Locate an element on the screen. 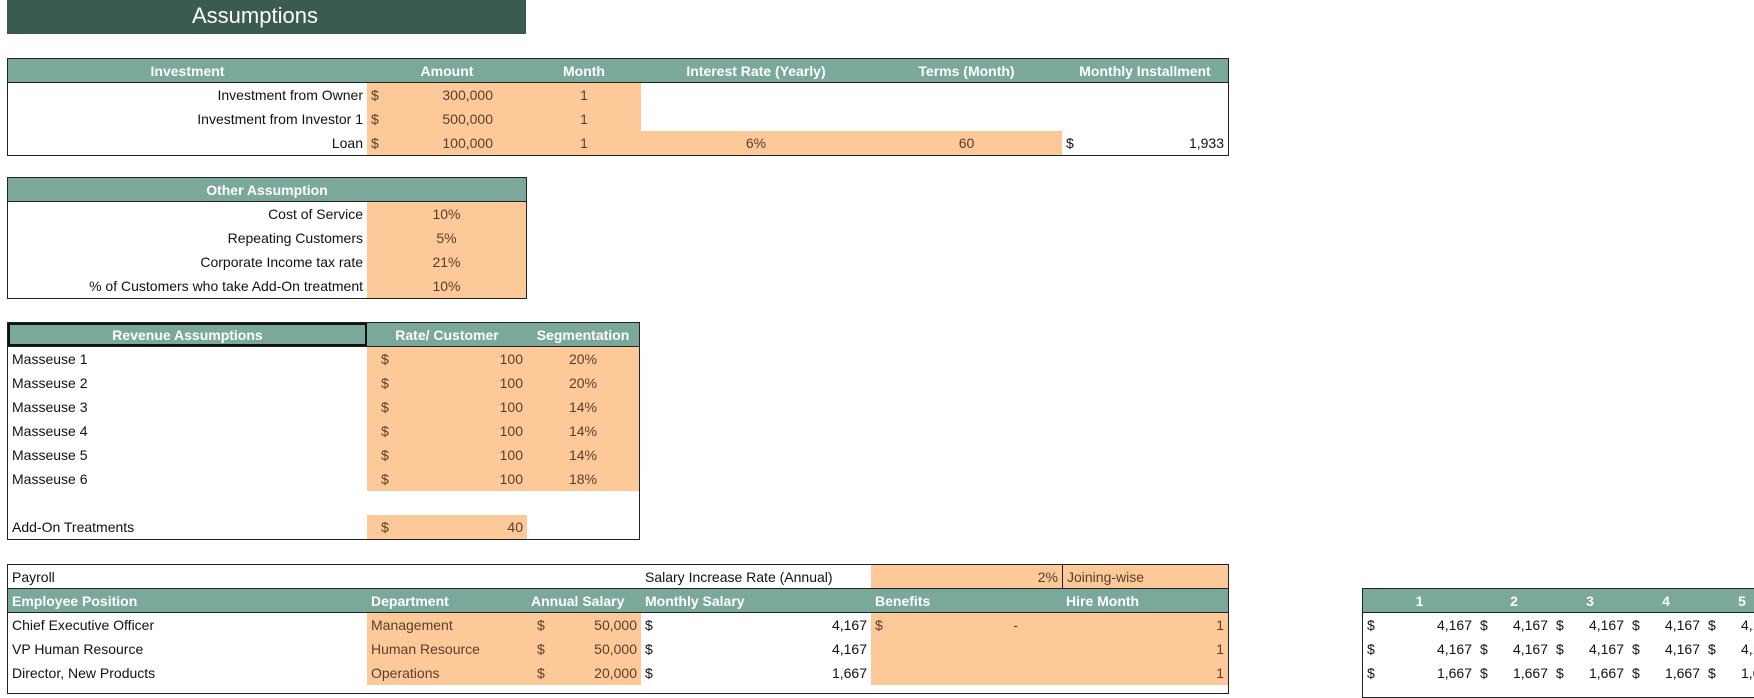  annual-salary-value: 50,000 is located at coordinates (615, 625).